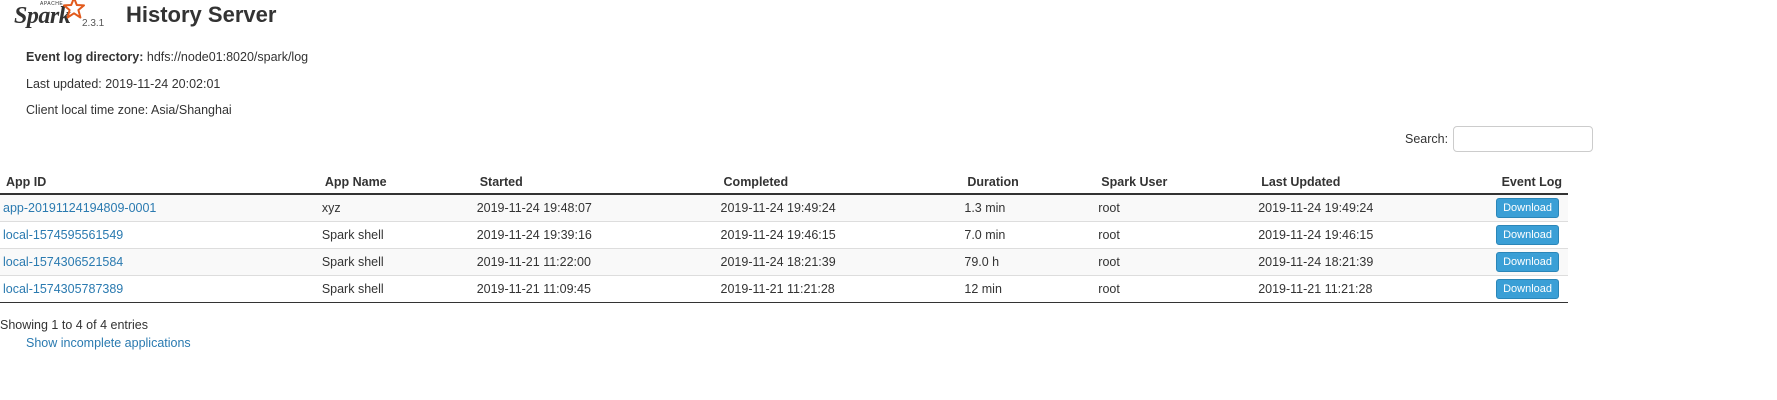 The height and width of the screenshot is (400, 1777). Describe the element at coordinates (1530, 180) in the screenshot. I see `column-header-event-log: Event Log` at that location.